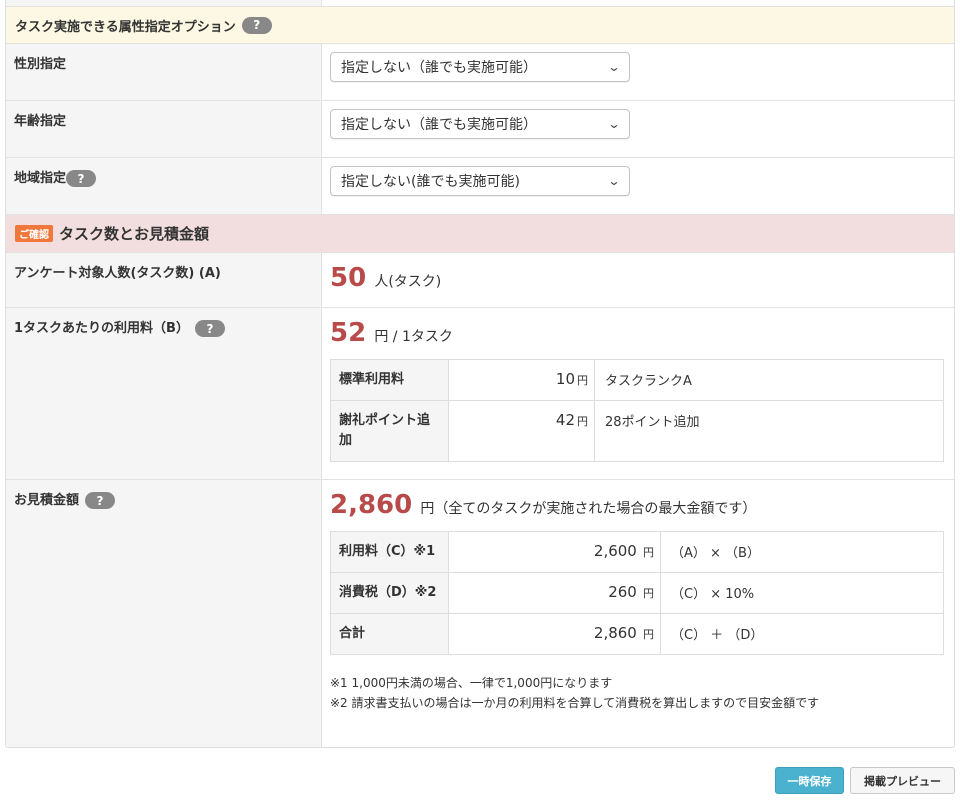  Describe the element at coordinates (439, 68) in the screenshot. I see `gender-select-value: 指定しない（誰でも実施可能）` at that location.